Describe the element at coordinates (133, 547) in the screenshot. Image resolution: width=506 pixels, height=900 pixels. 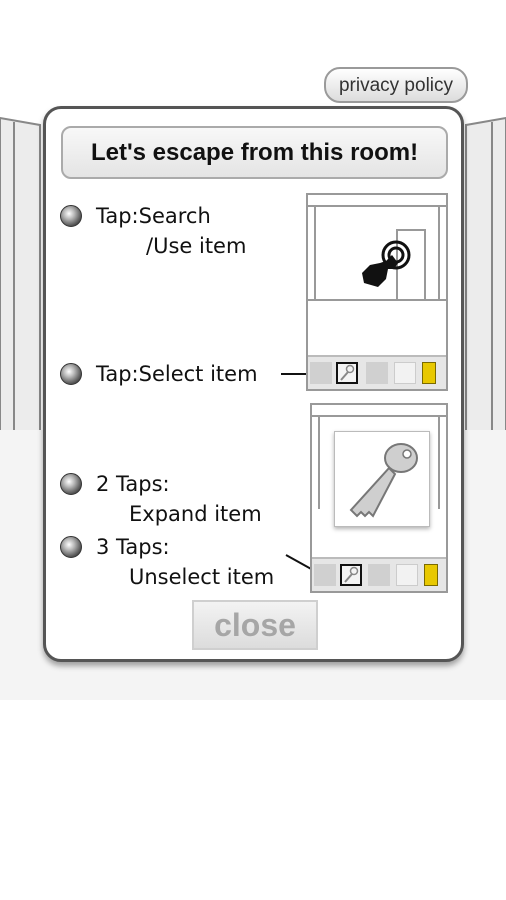
I see `instruction-three-taps: 3 Taps:` at that location.